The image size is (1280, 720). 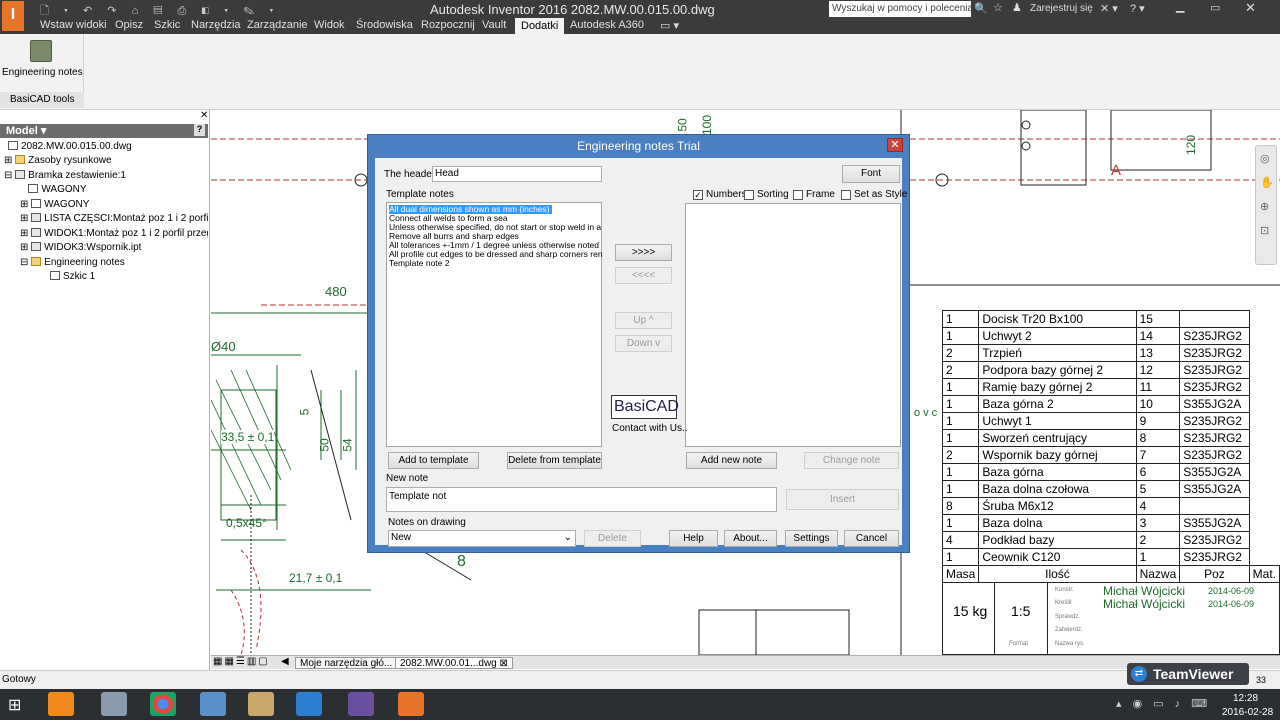 I want to click on table-cell: 6, so click(x=1158, y=472).